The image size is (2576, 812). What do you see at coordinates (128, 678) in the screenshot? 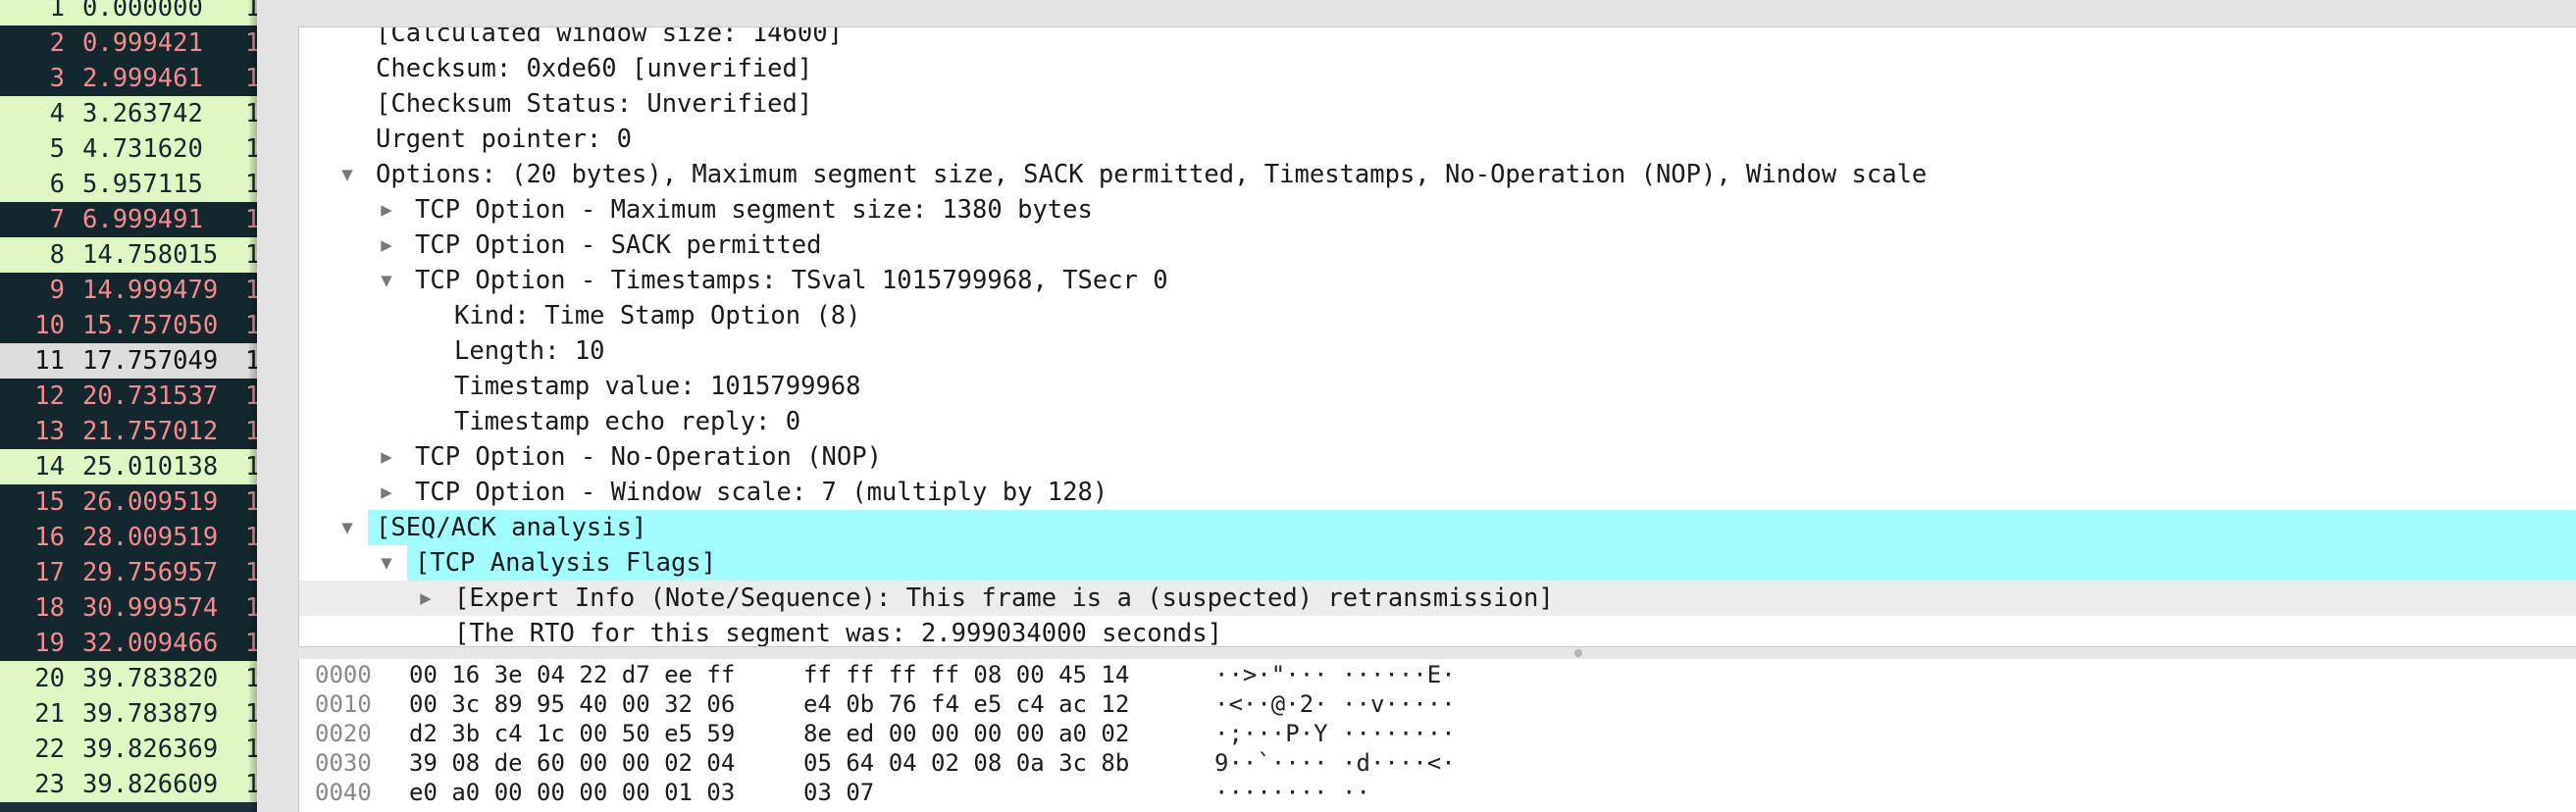
I see `packet-row: 2039.7838201` at bounding box center [128, 678].